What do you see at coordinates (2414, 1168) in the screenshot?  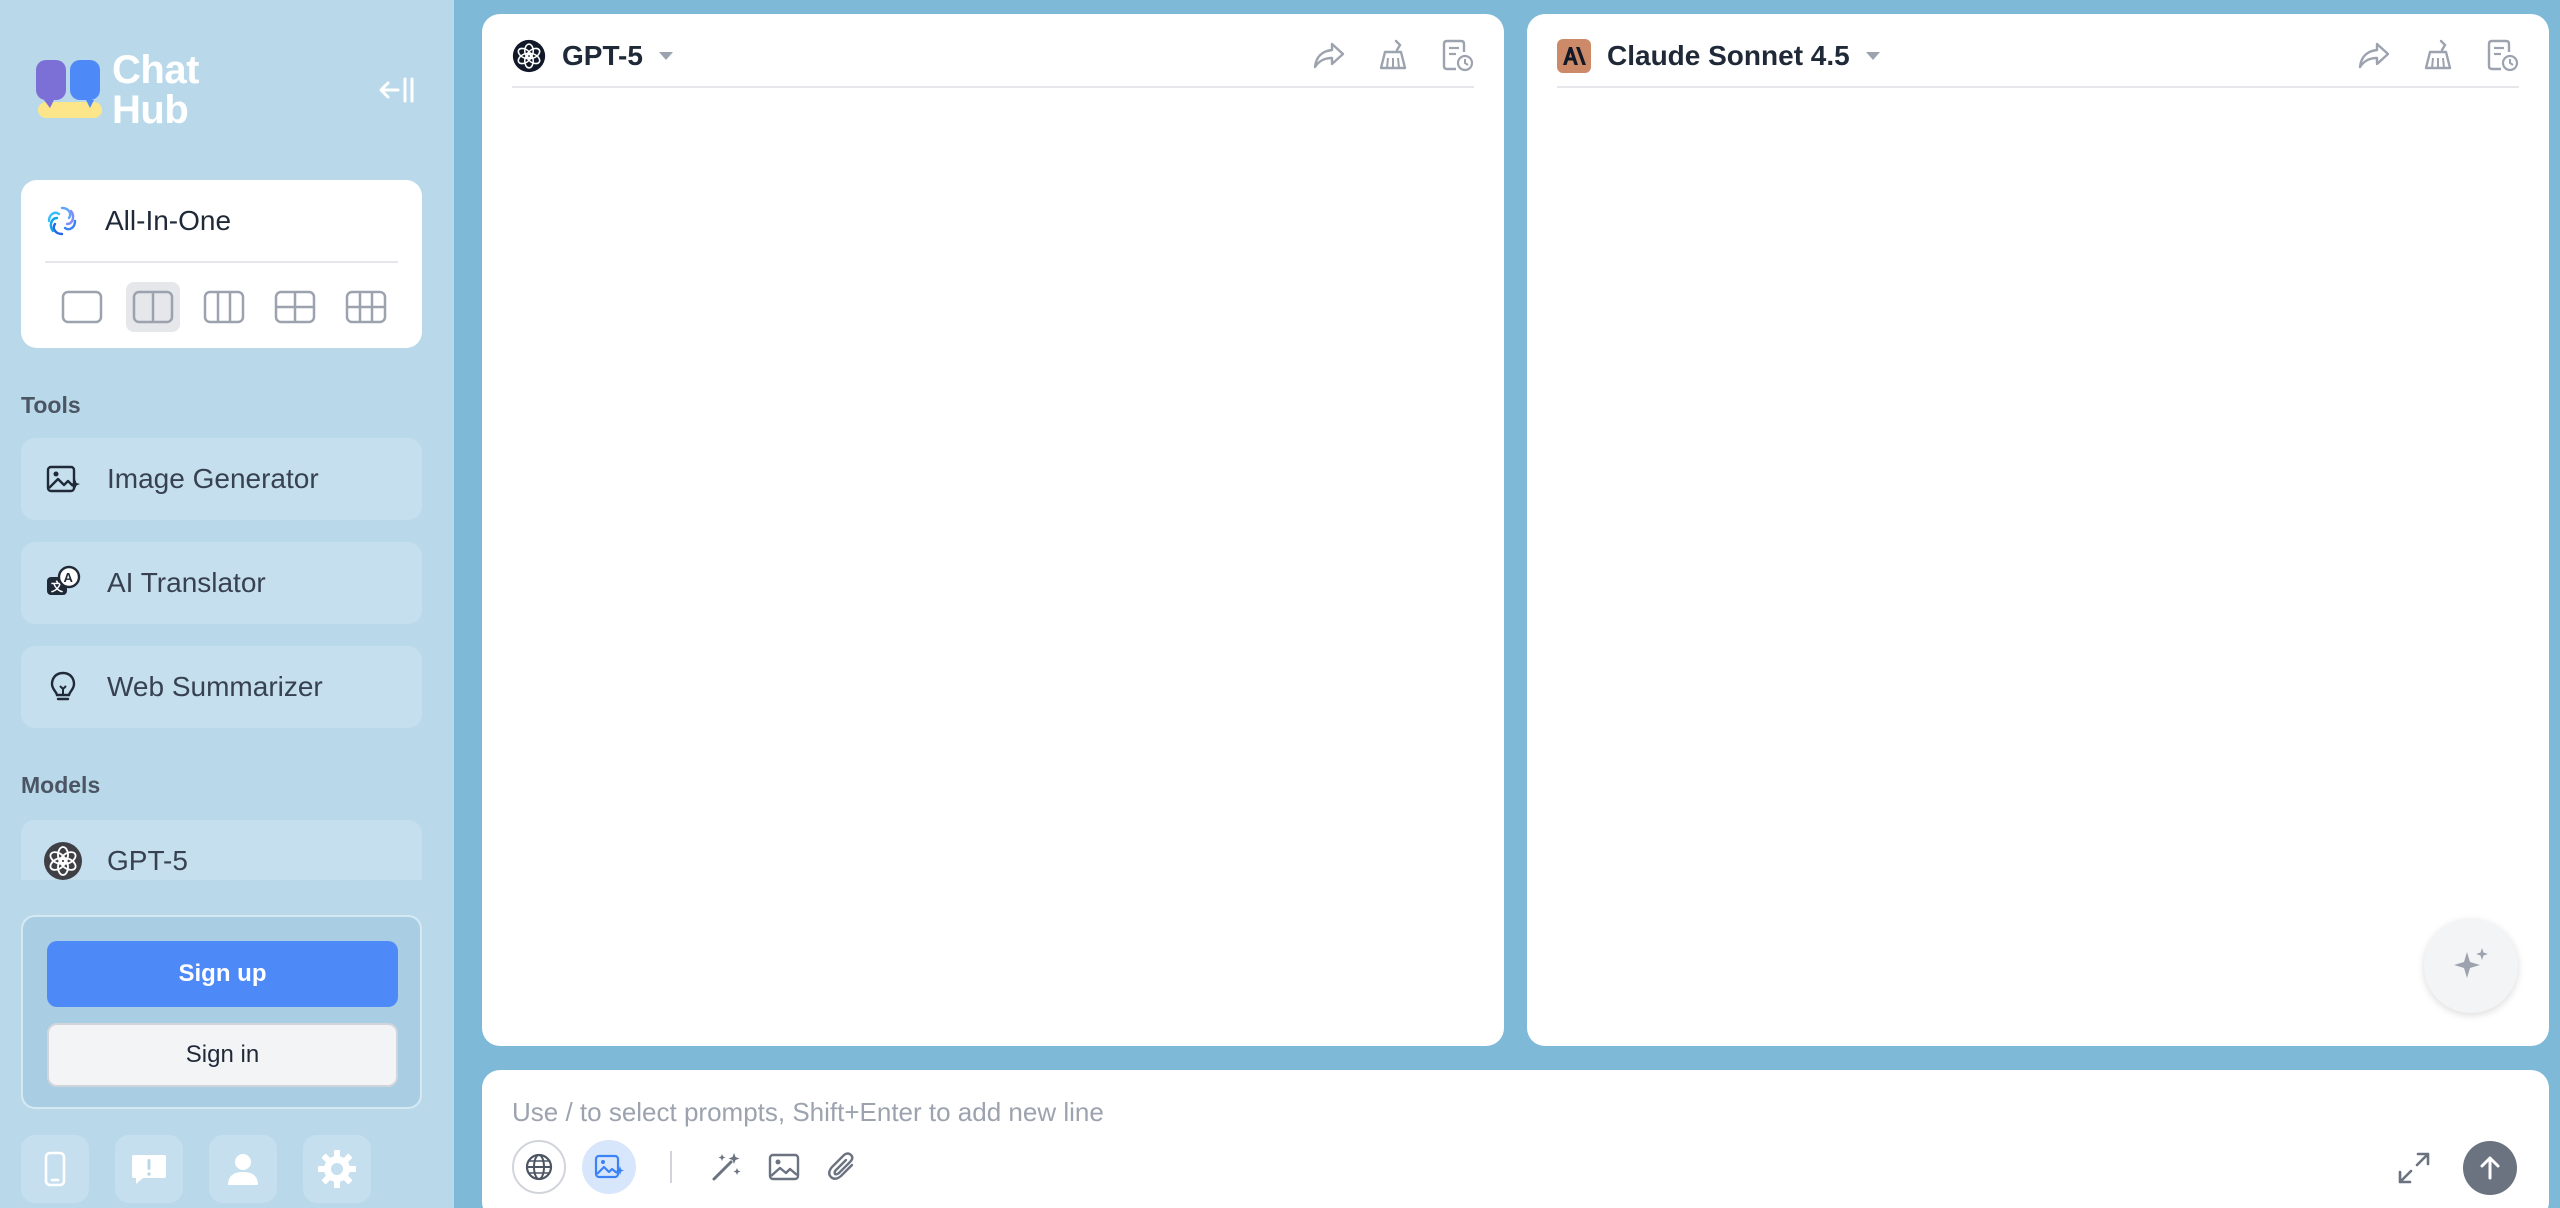 I see `expand-input-icon` at bounding box center [2414, 1168].